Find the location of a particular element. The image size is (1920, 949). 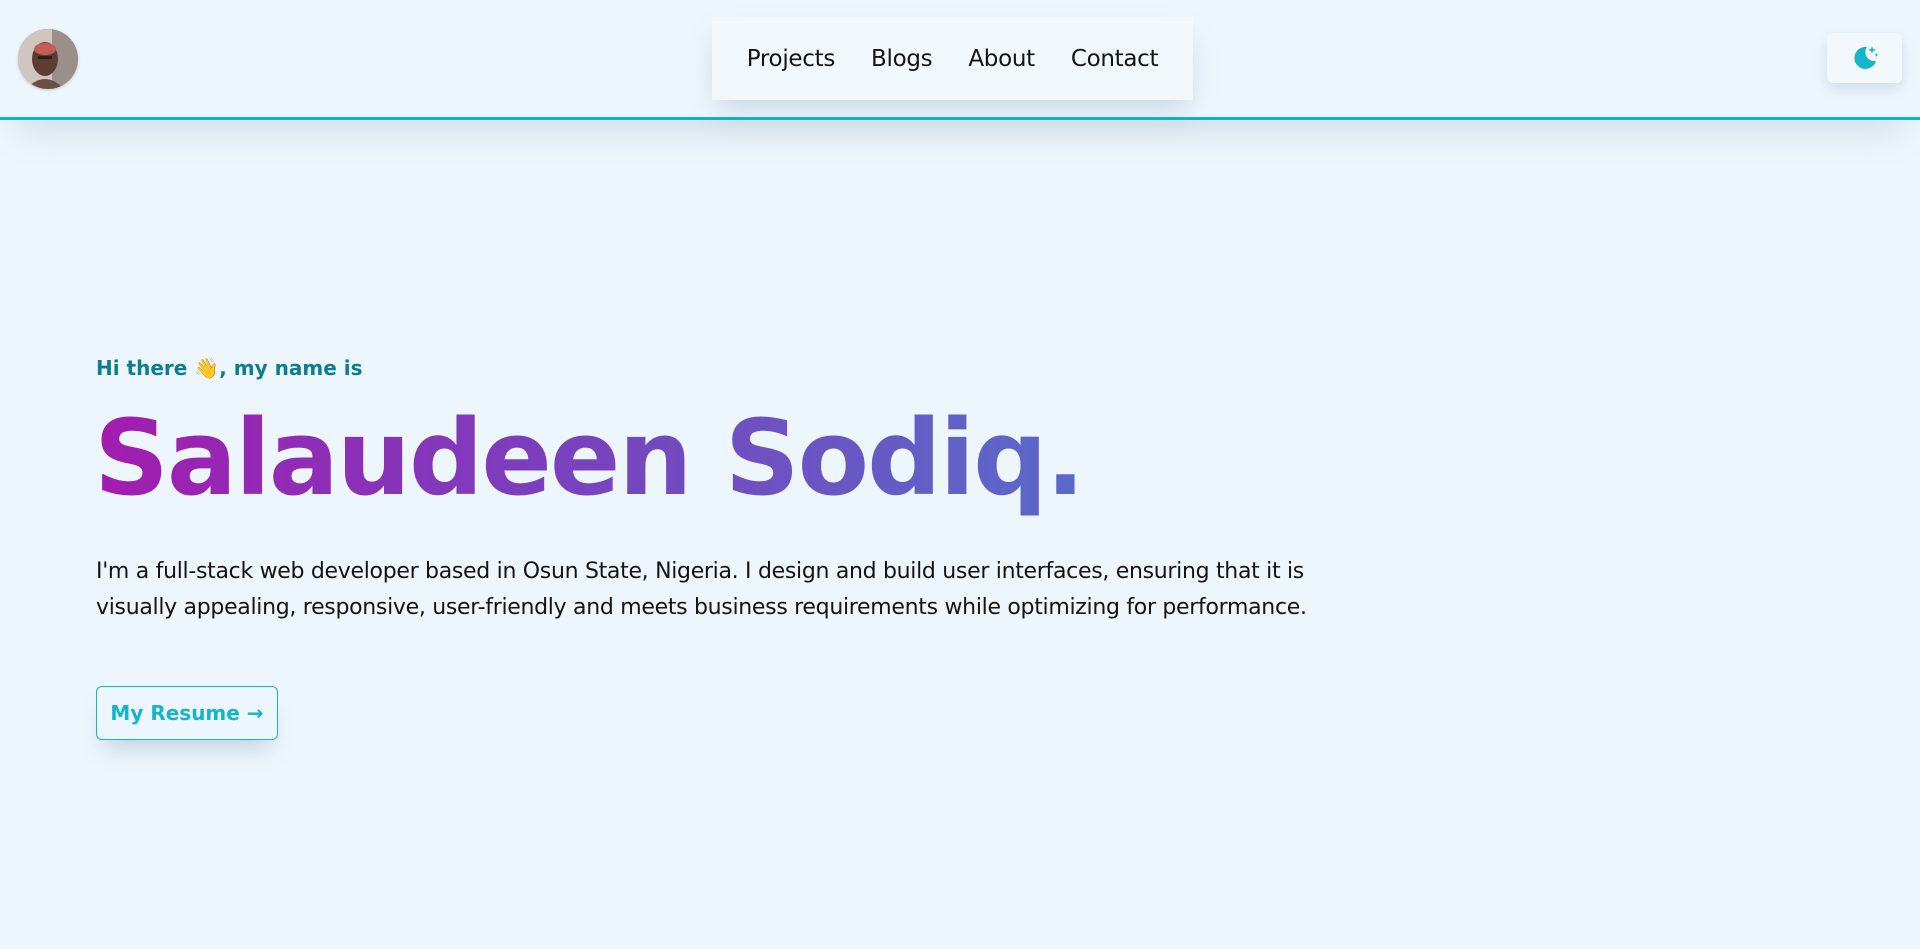

main-nav: Projects Blogs About Contact is located at coordinates (952, 58).